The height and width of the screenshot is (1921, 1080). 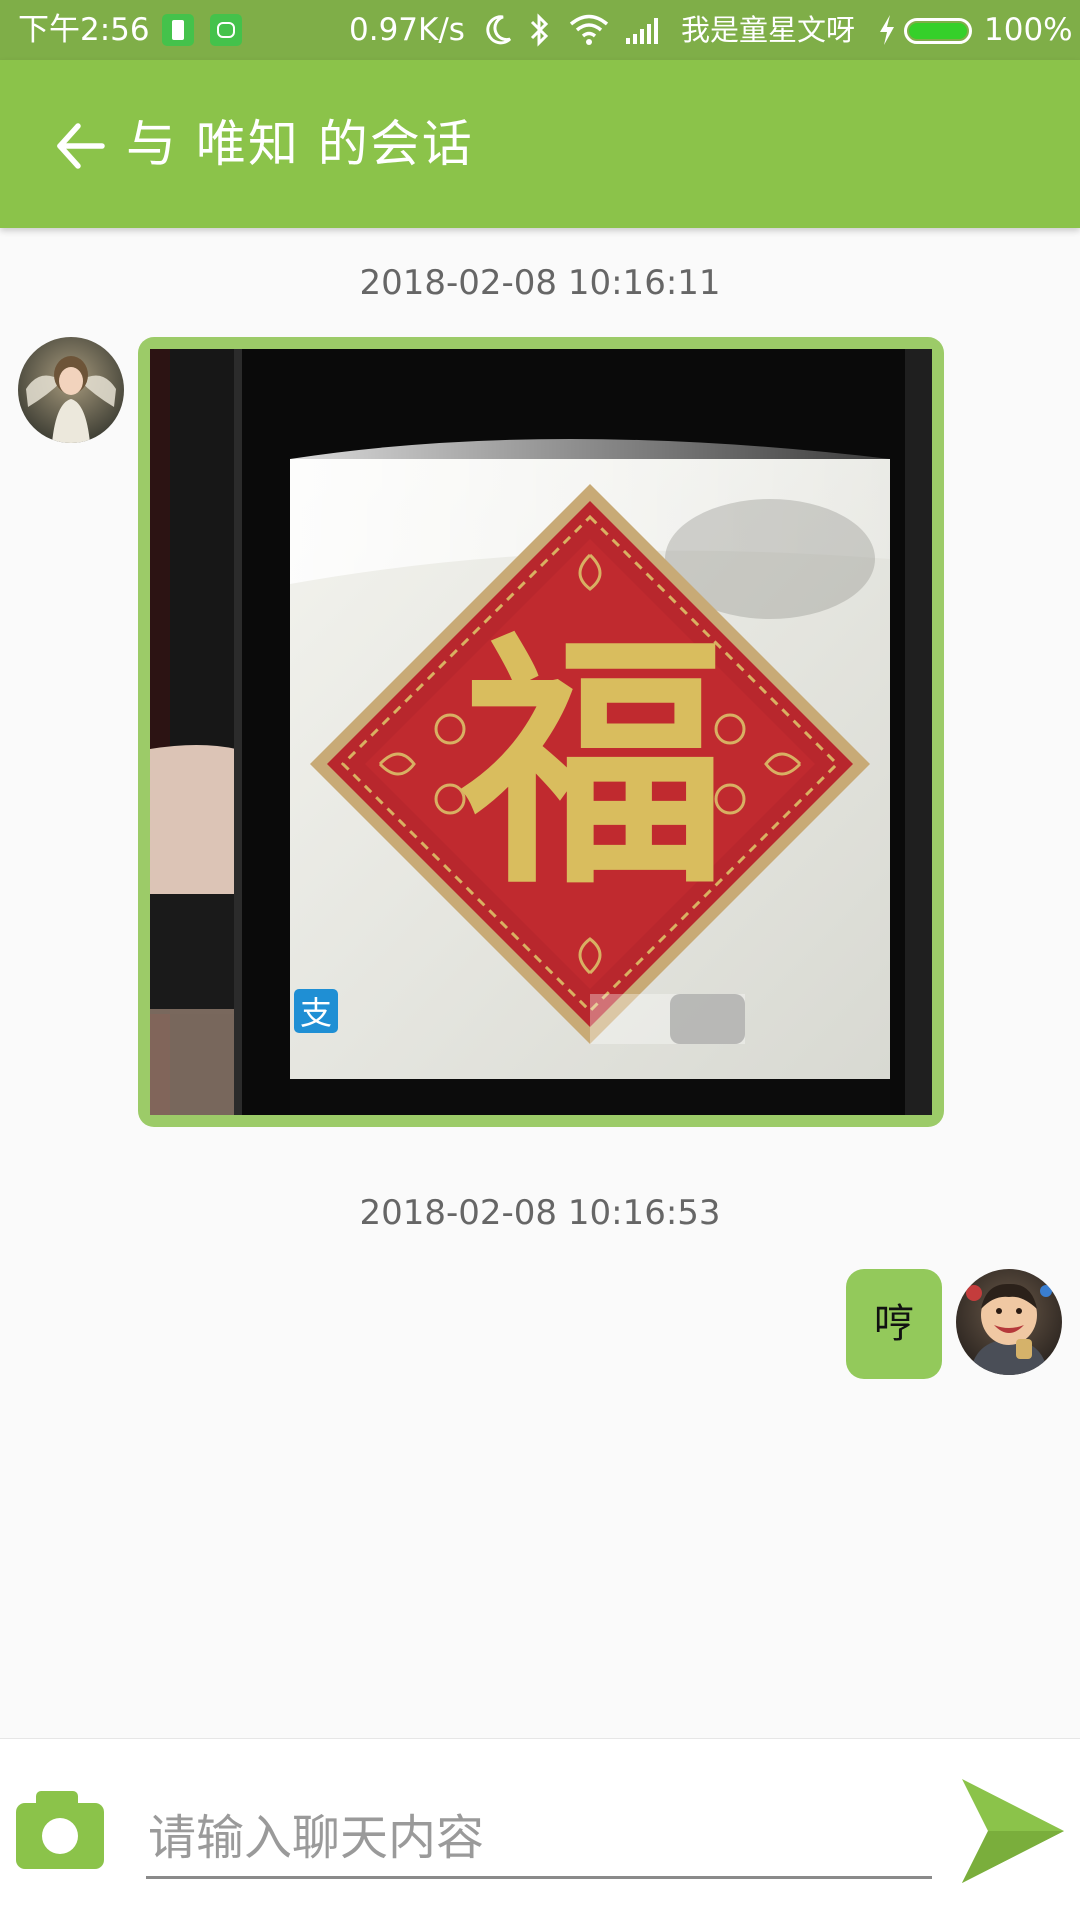 I want to click on composer-bar, so click(x=540, y=1829).